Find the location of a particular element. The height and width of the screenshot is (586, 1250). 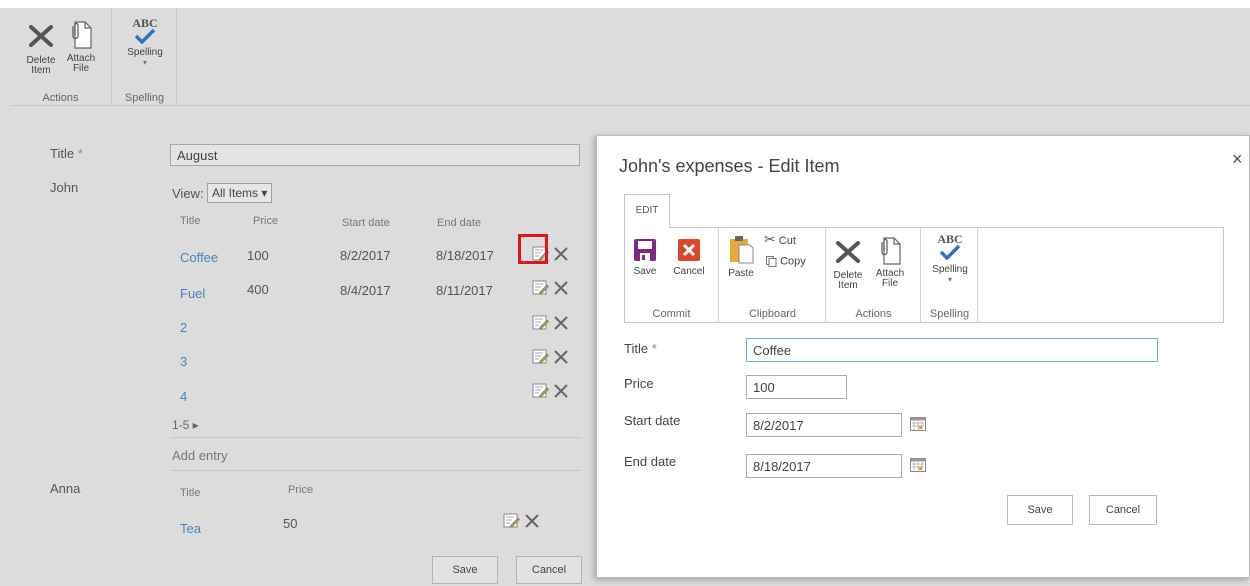

spelling-button: ABC Spelling ▾ is located at coordinates (145, 42).